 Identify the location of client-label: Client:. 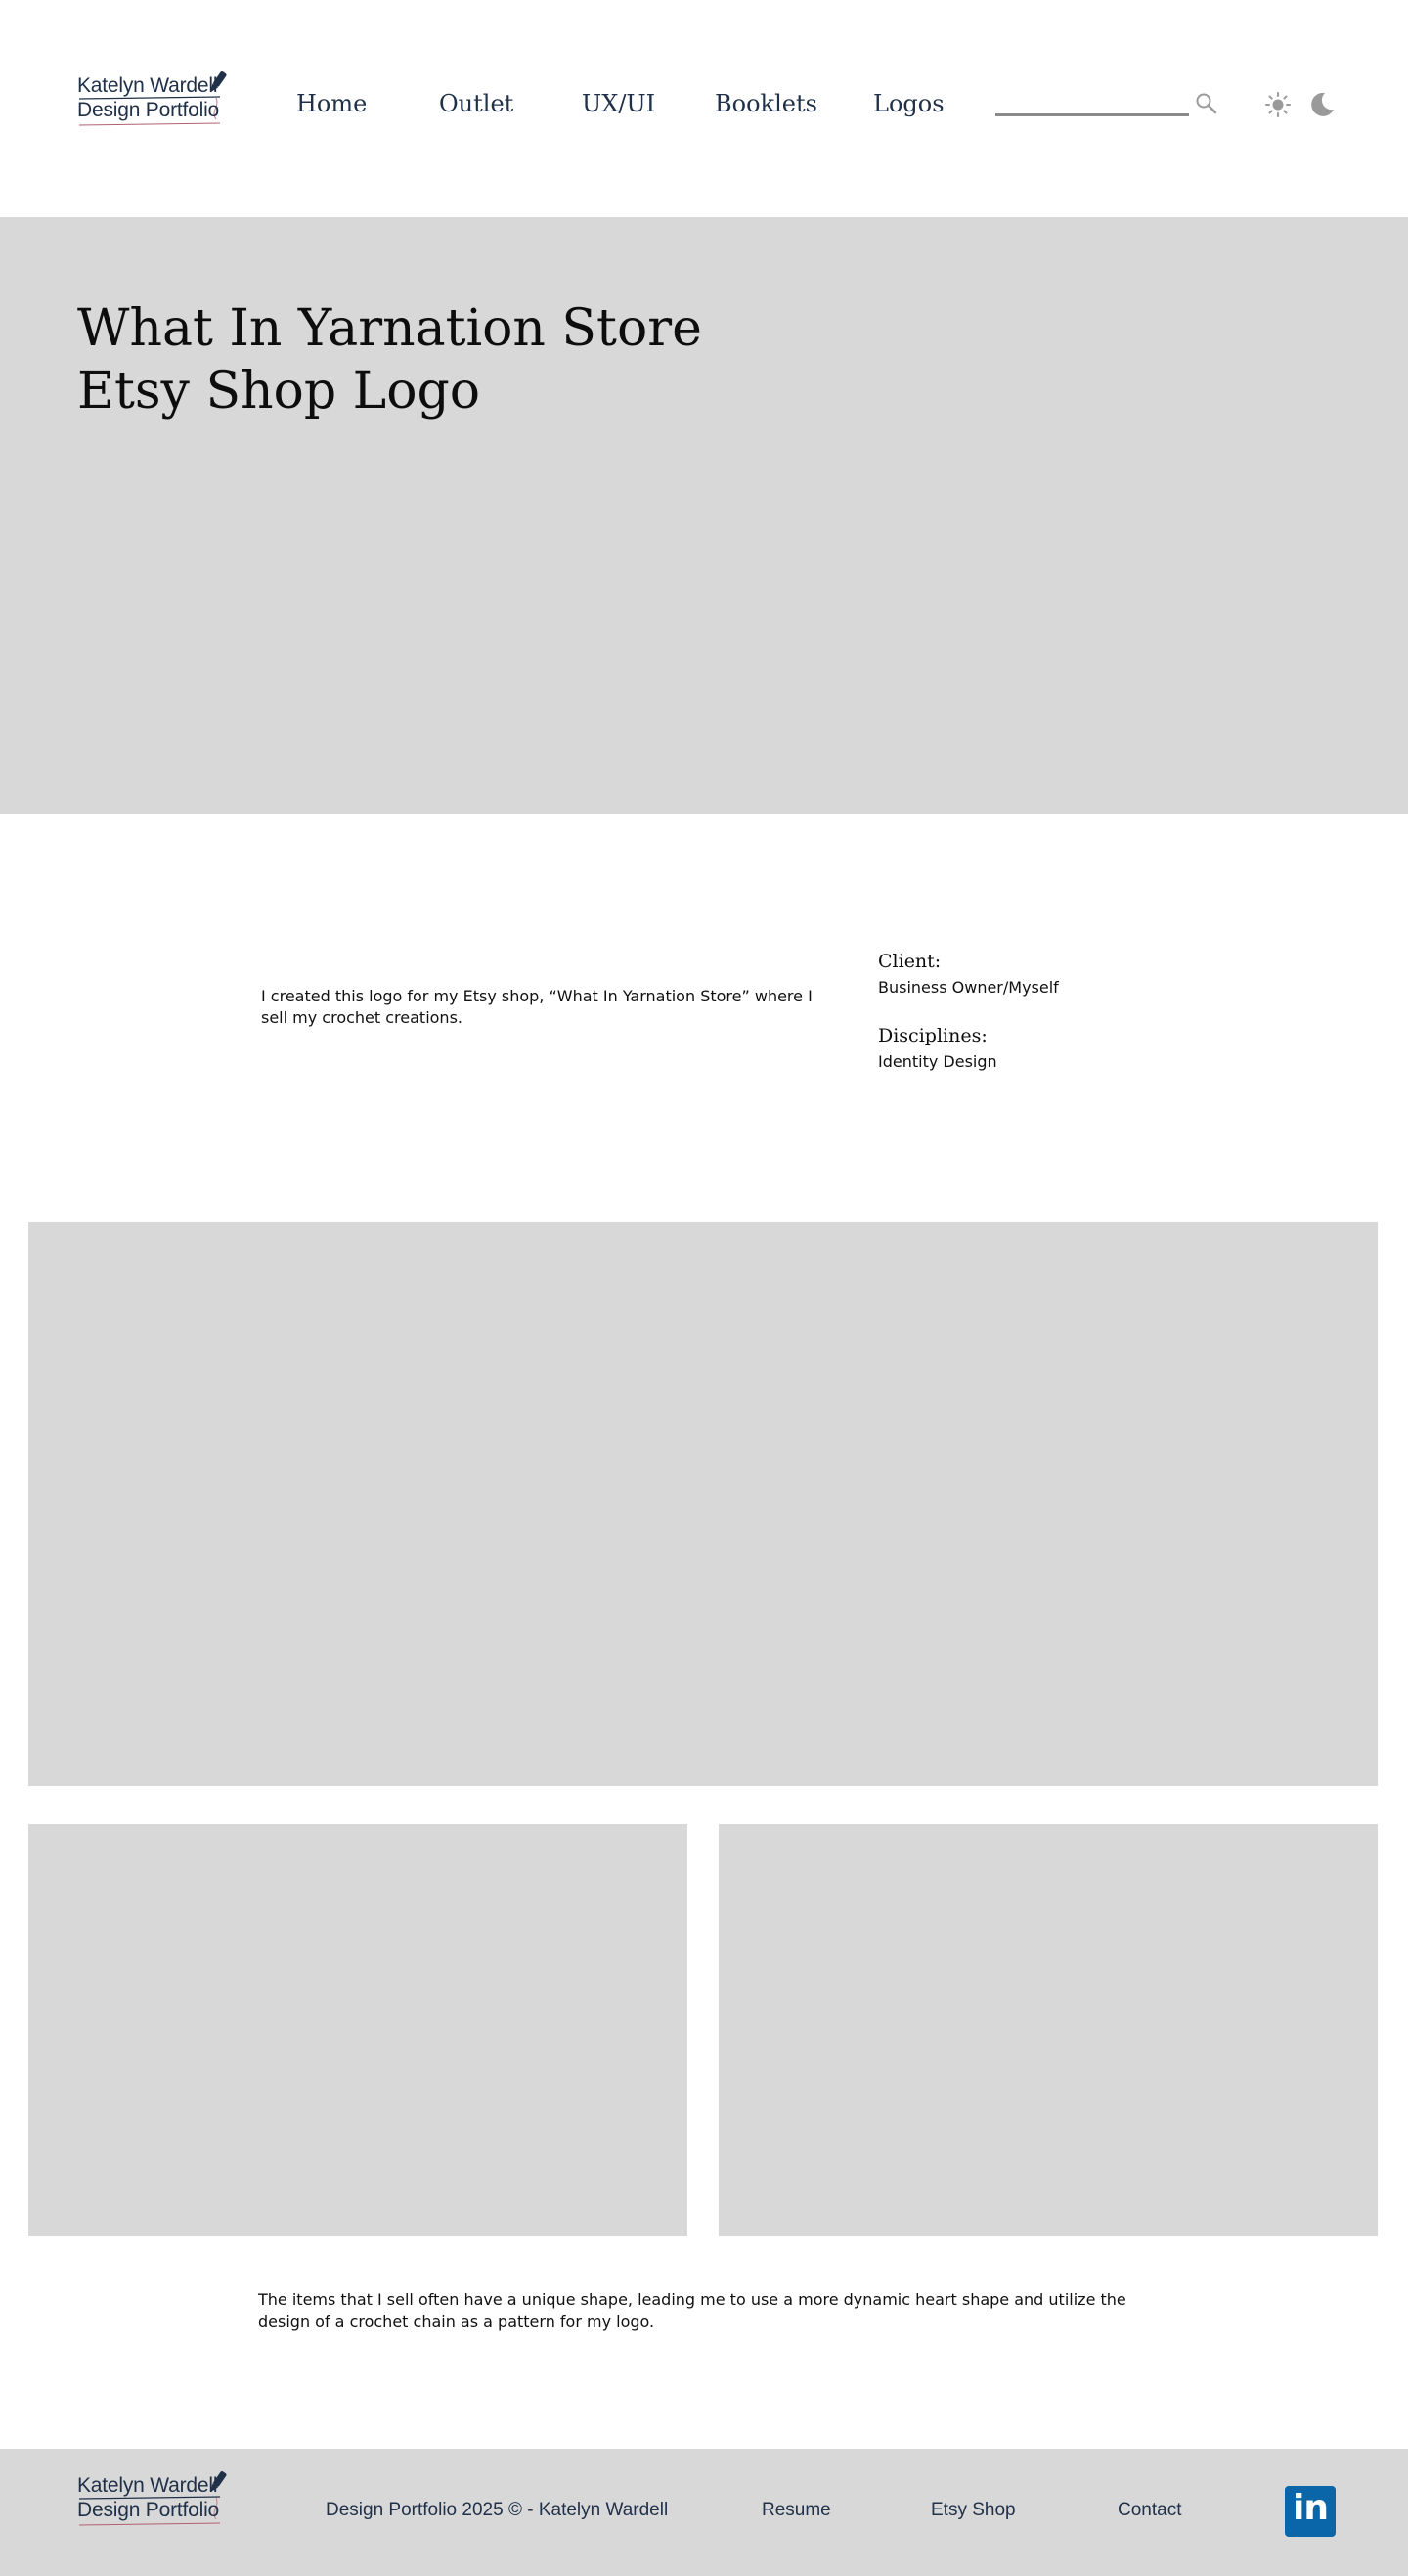
(910, 961).